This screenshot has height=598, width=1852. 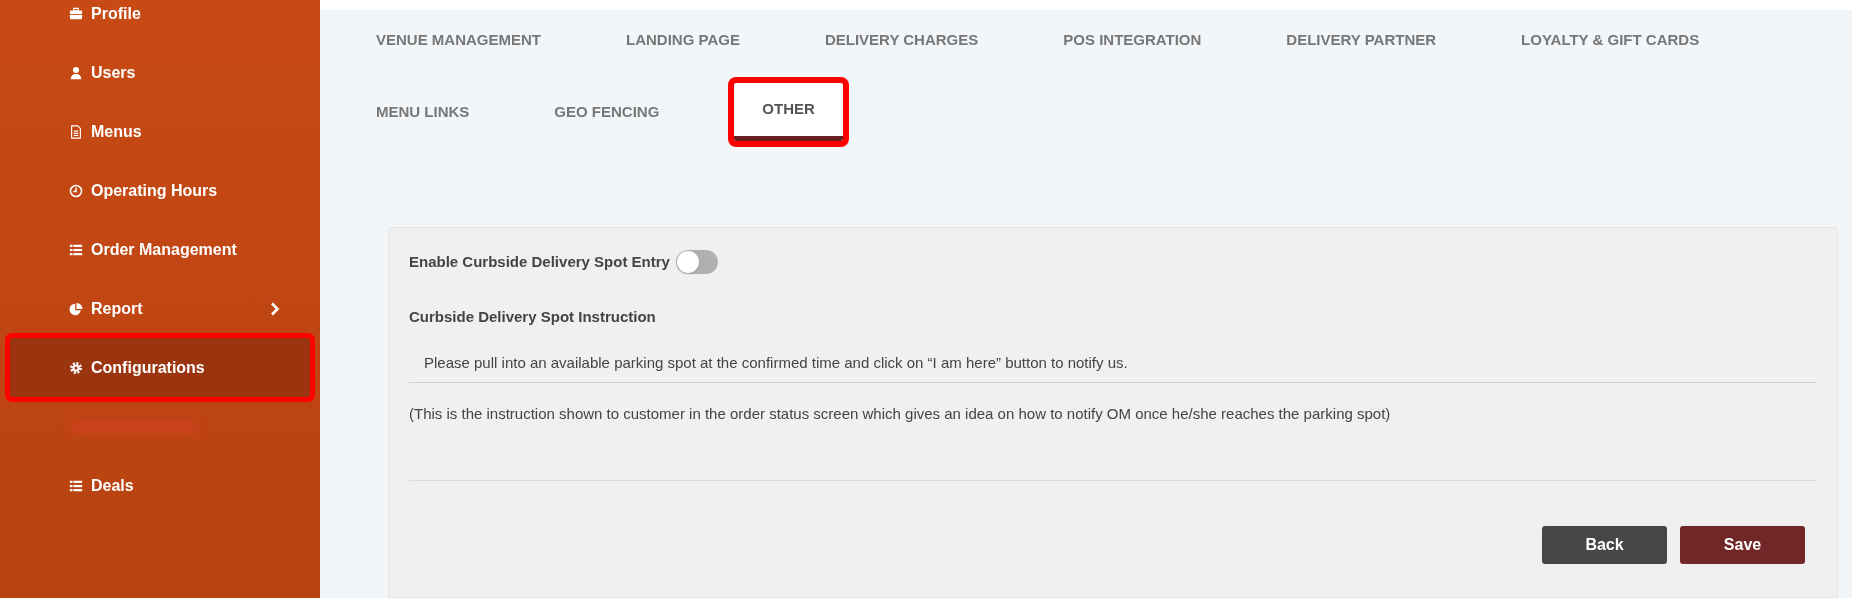 I want to click on instruction-field: Please pull into an available parking spot at the confirmed time and click on “I am here” button to notify us., so click(x=1113, y=362).